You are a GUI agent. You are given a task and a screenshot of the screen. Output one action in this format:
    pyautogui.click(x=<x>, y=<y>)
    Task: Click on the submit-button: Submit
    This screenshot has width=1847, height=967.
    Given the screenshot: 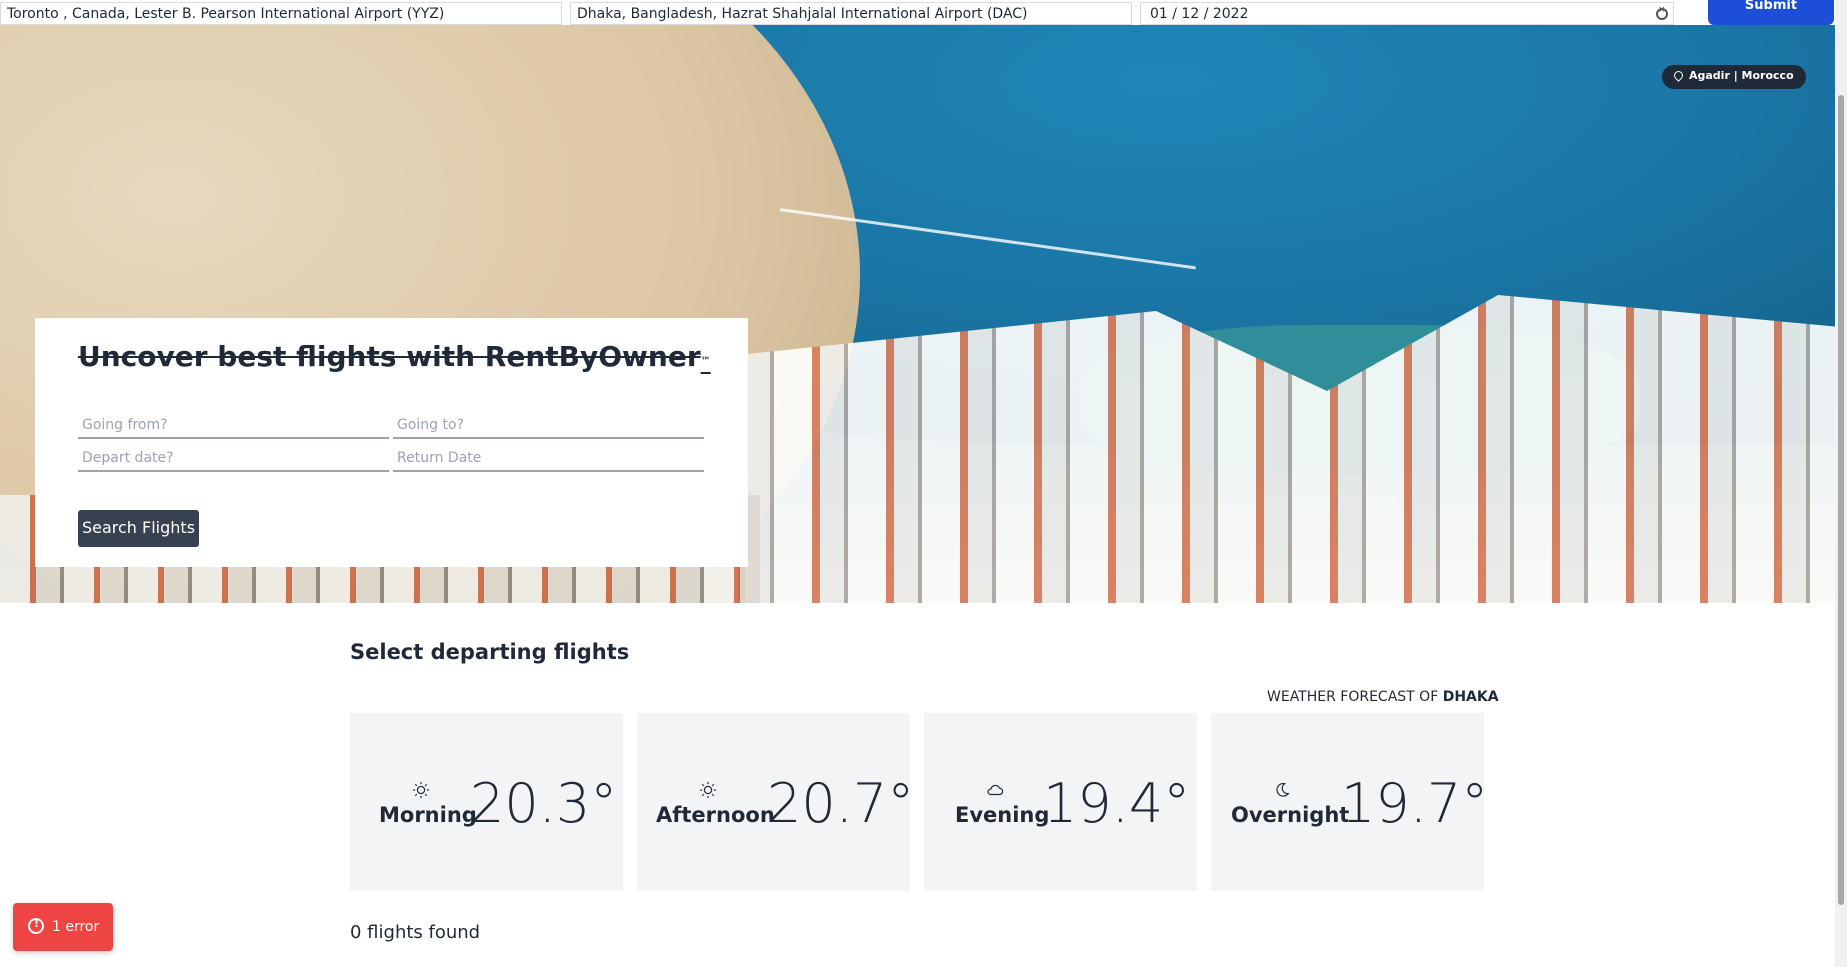 What is the action you would take?
    pyautogui.click(x=1771, y=12)
    